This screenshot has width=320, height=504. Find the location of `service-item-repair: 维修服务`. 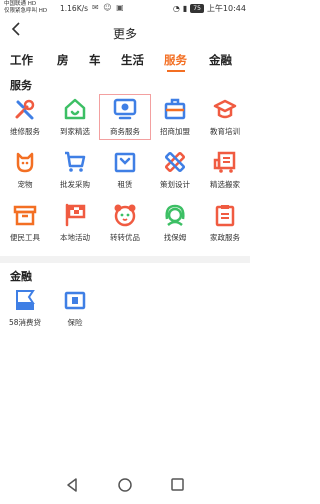

service-item-repair: 维修服务 is located at coordinates (25, 119).